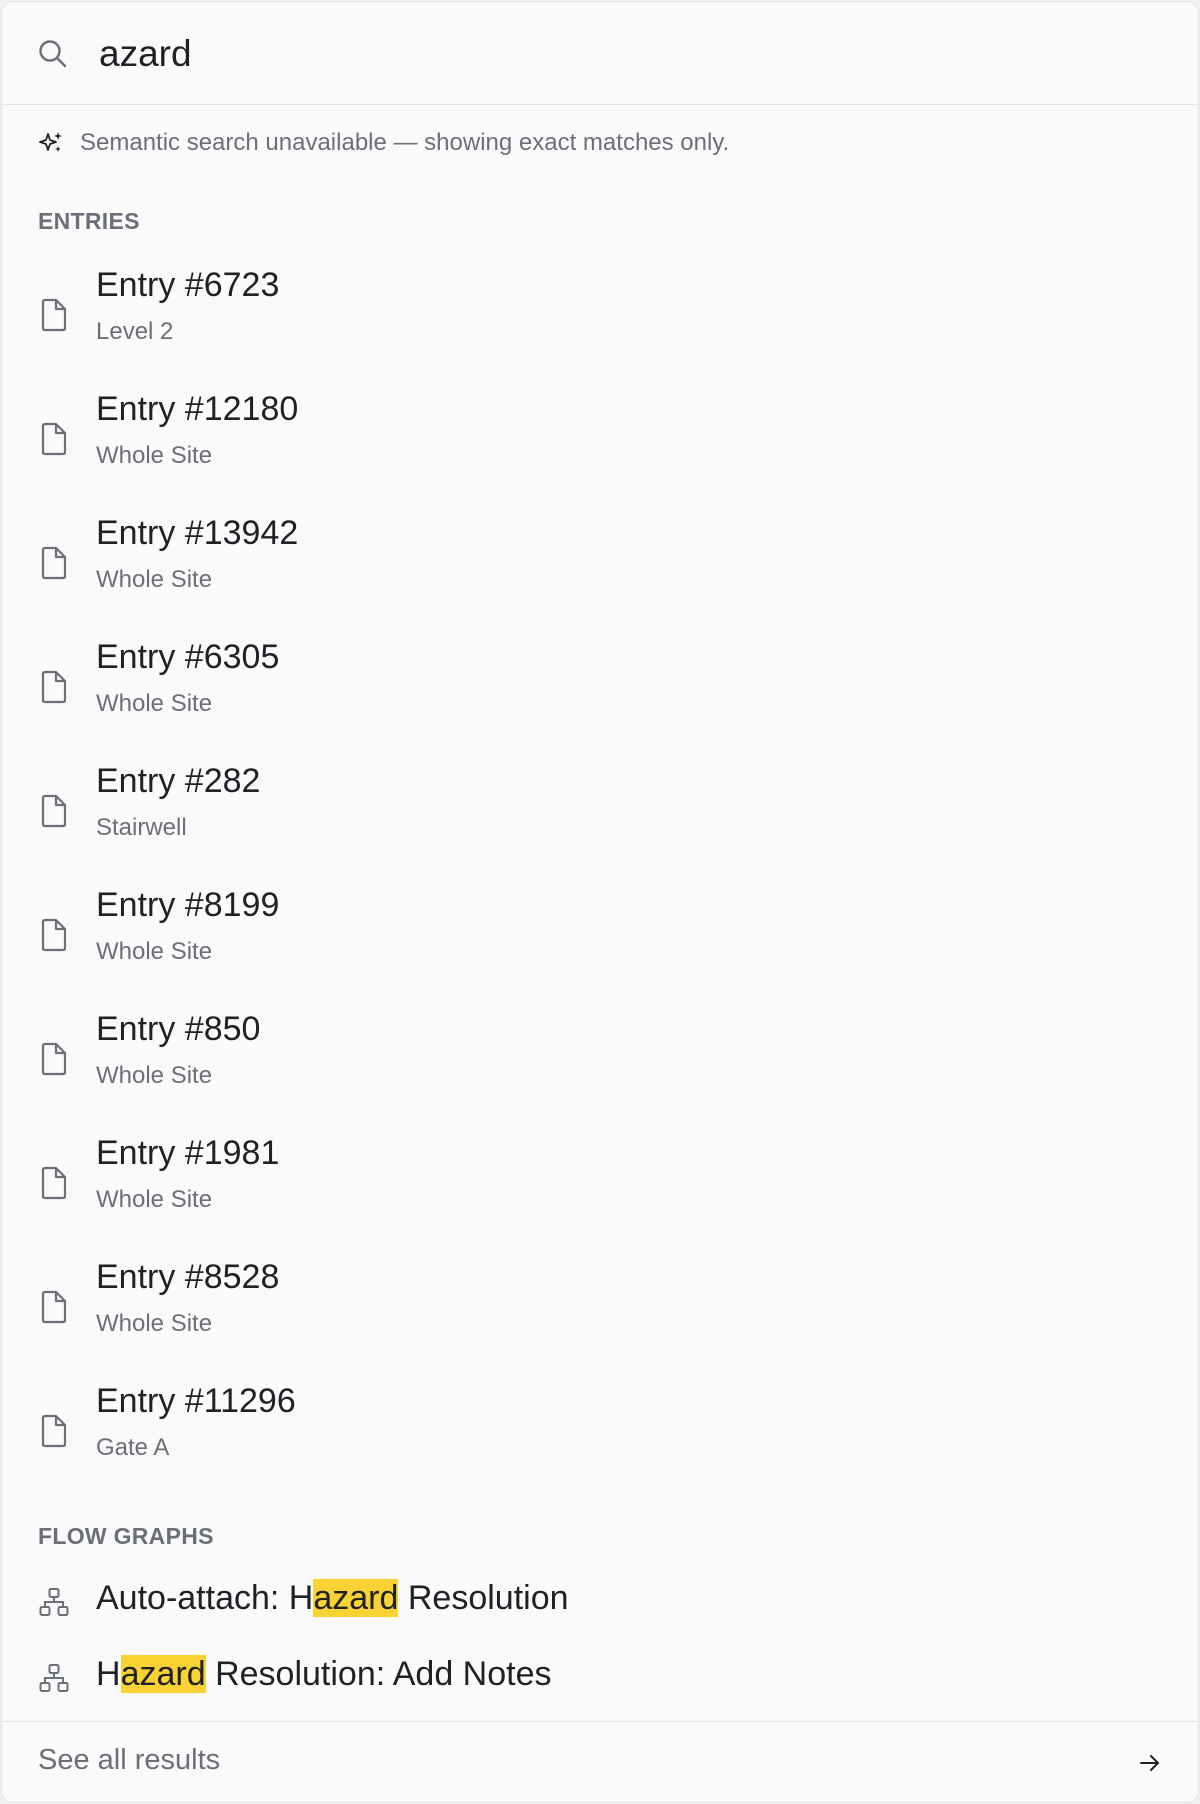 The width and height of the screenshot is (1200, 1804). What do you see at coordinates (624, 54) in the screenshot?
I see `search-input` at bounding box center [624, 54].